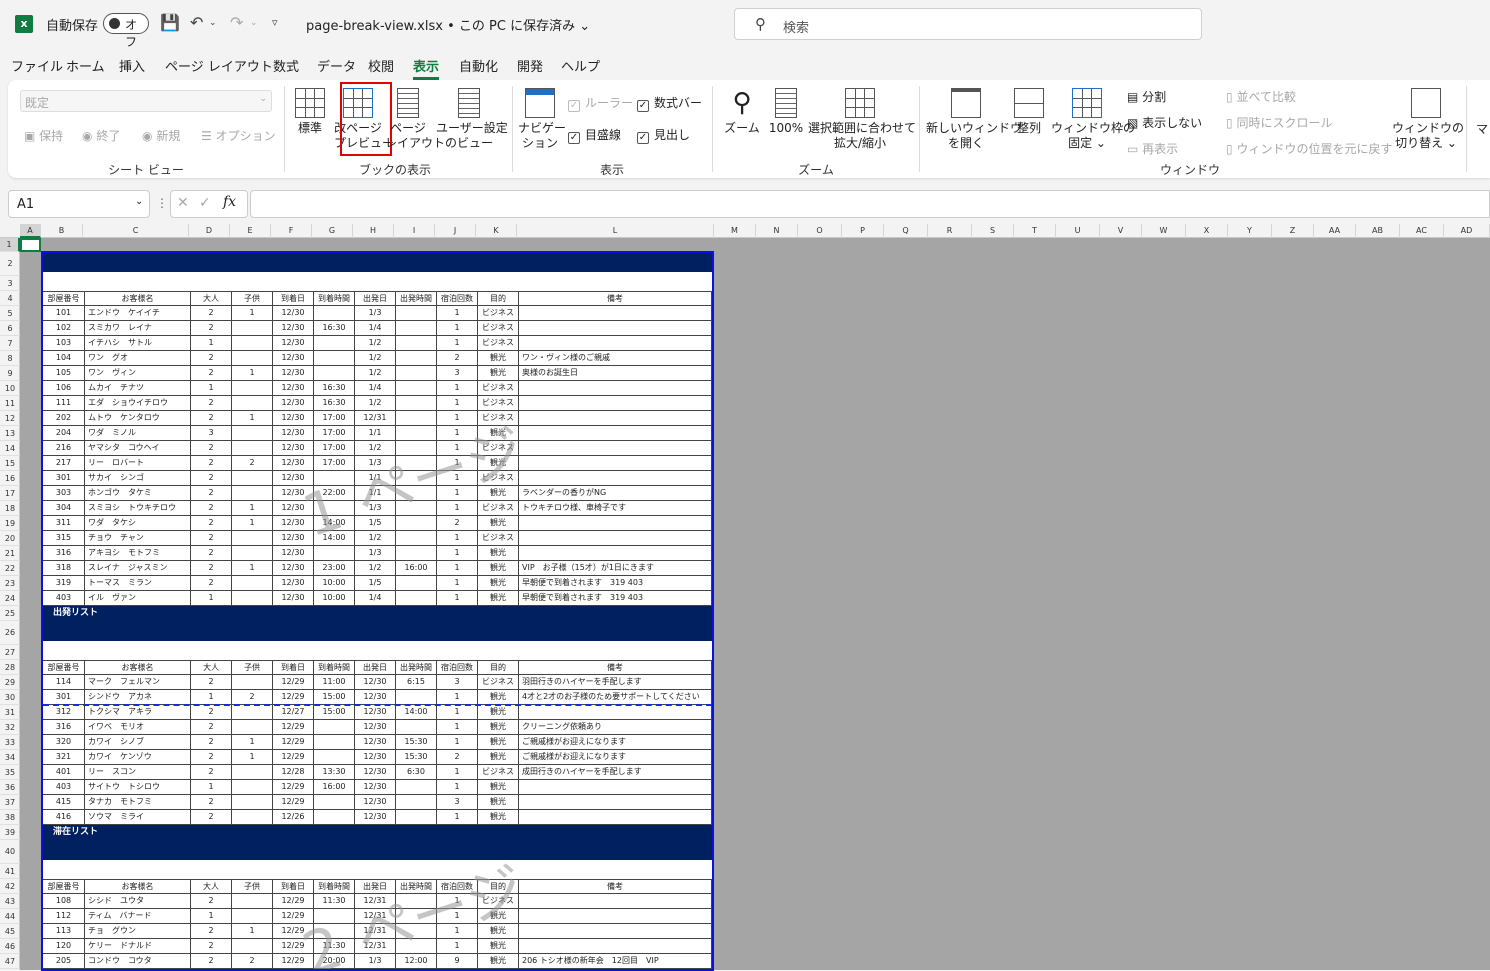 Image resolution: width=1490 pixels, height=971 pixels. I want to click on cell: 113, so click(64, 931).